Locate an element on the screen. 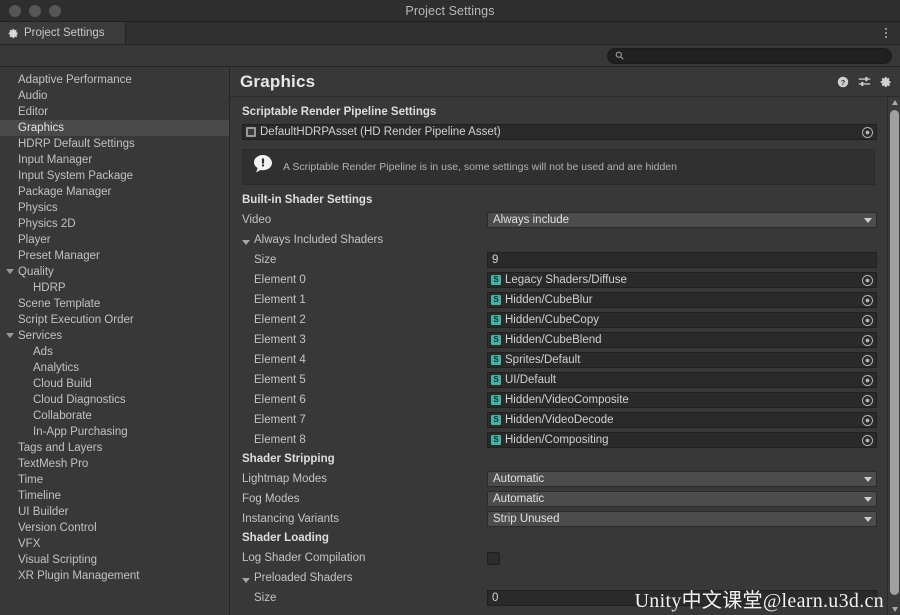 This screenshot has height=615, width=900. sidebar-item-package-manager: Package Manager is located at coordinates (114, 192).